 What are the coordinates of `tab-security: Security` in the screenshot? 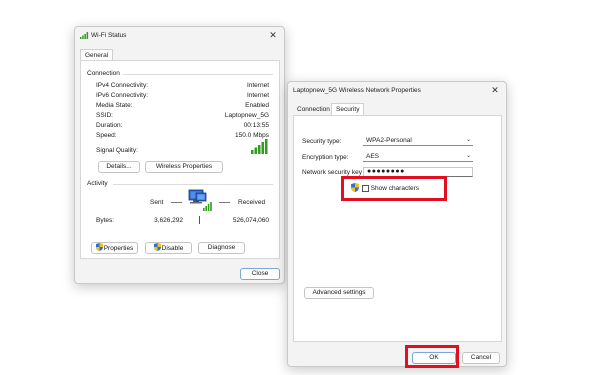 It's located at (348, 109).